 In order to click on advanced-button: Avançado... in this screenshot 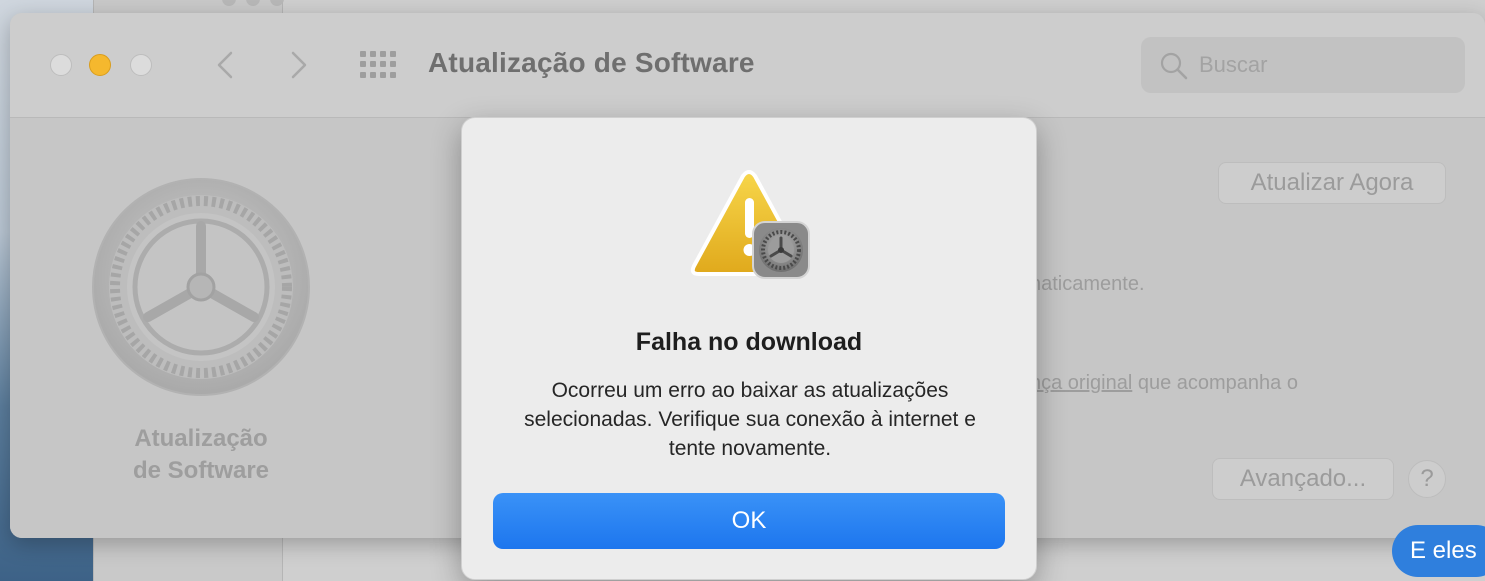, I will do `click(1303, 479)`.